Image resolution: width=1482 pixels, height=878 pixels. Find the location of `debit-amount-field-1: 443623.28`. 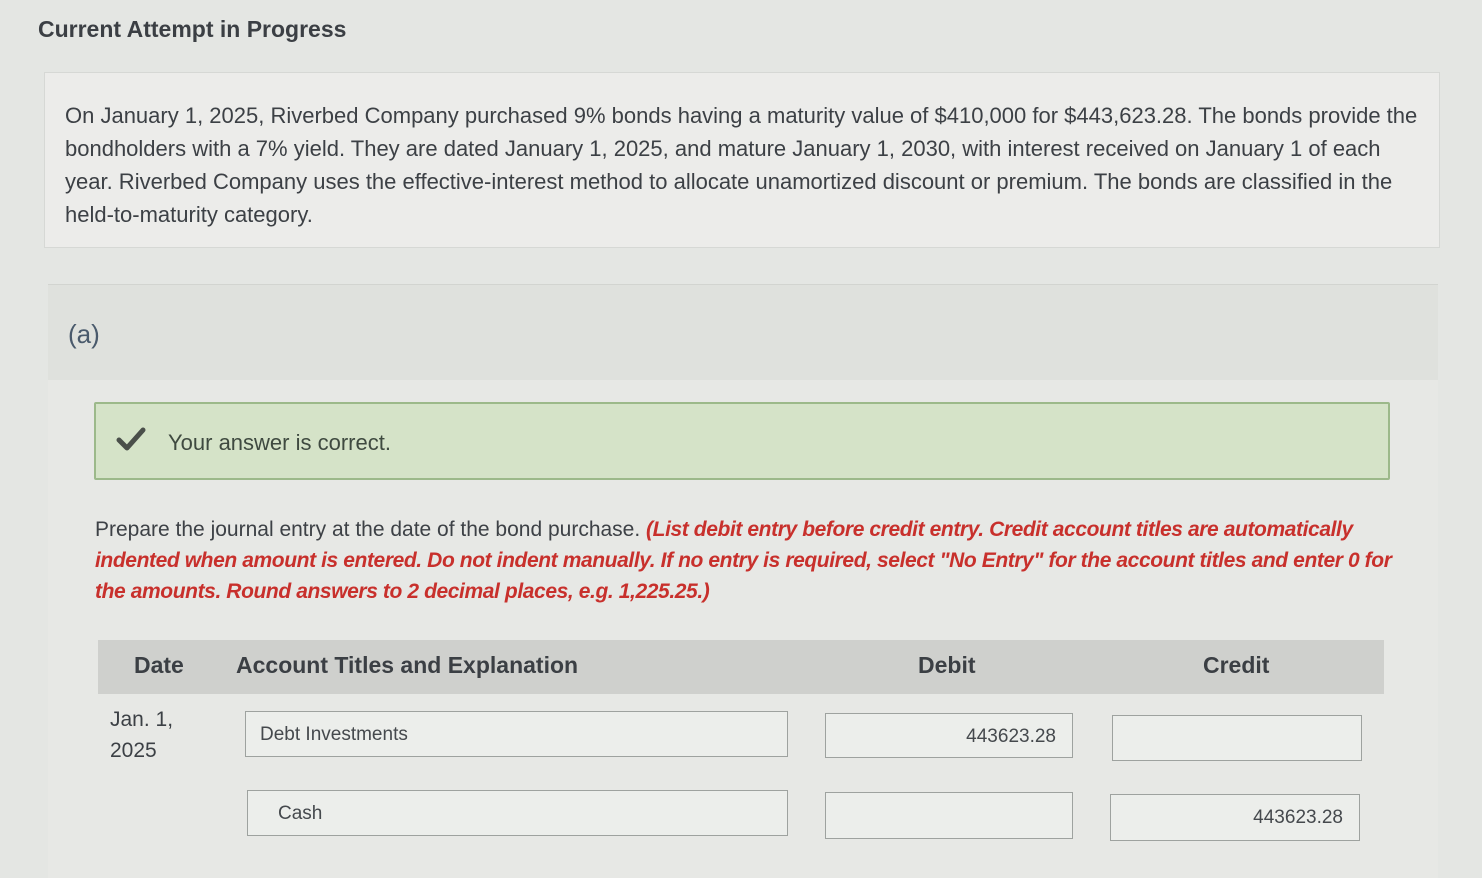

debit-amount-field-1: 443623.28 is located at coordinates (949, 735).